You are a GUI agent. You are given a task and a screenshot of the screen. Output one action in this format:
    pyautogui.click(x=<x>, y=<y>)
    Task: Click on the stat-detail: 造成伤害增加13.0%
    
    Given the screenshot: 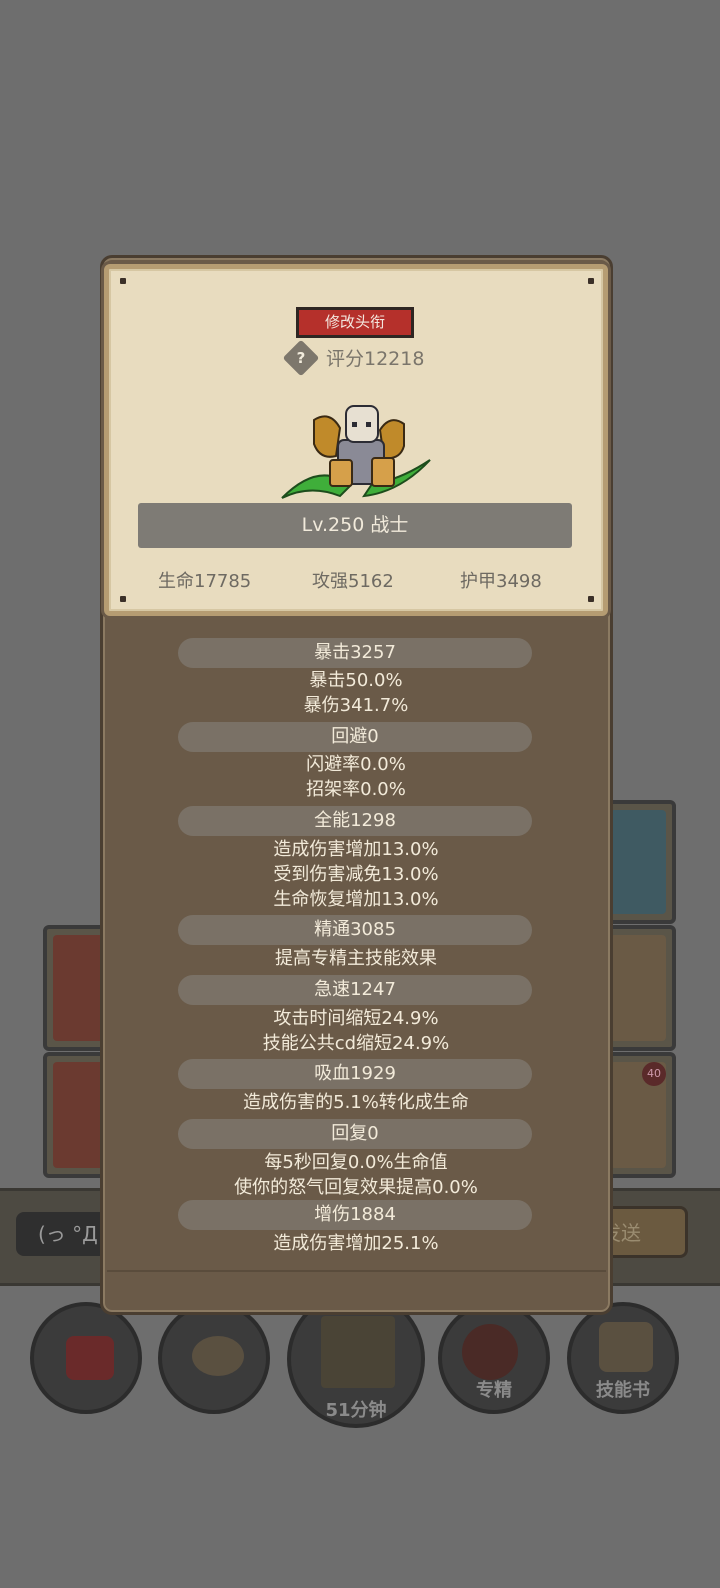 What is the action you would take?
    pyautogui.click(x=356, y=849)
    